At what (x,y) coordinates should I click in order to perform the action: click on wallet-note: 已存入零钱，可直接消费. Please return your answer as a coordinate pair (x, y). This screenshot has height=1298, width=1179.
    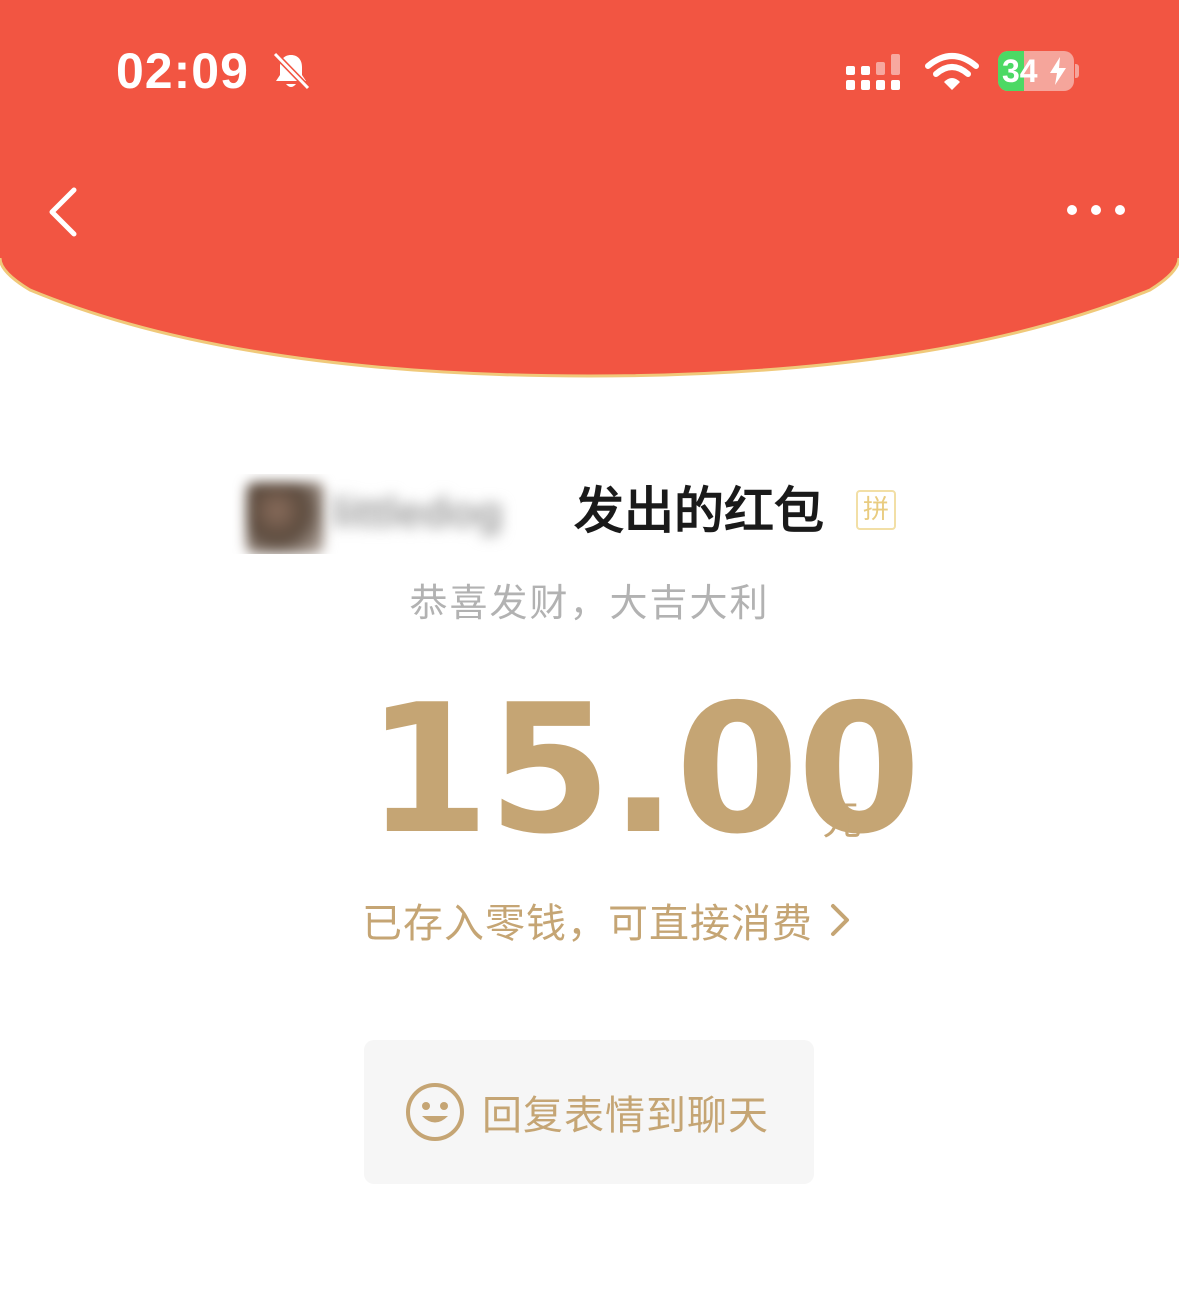
    Looking at the image, I should click on (587, 924).